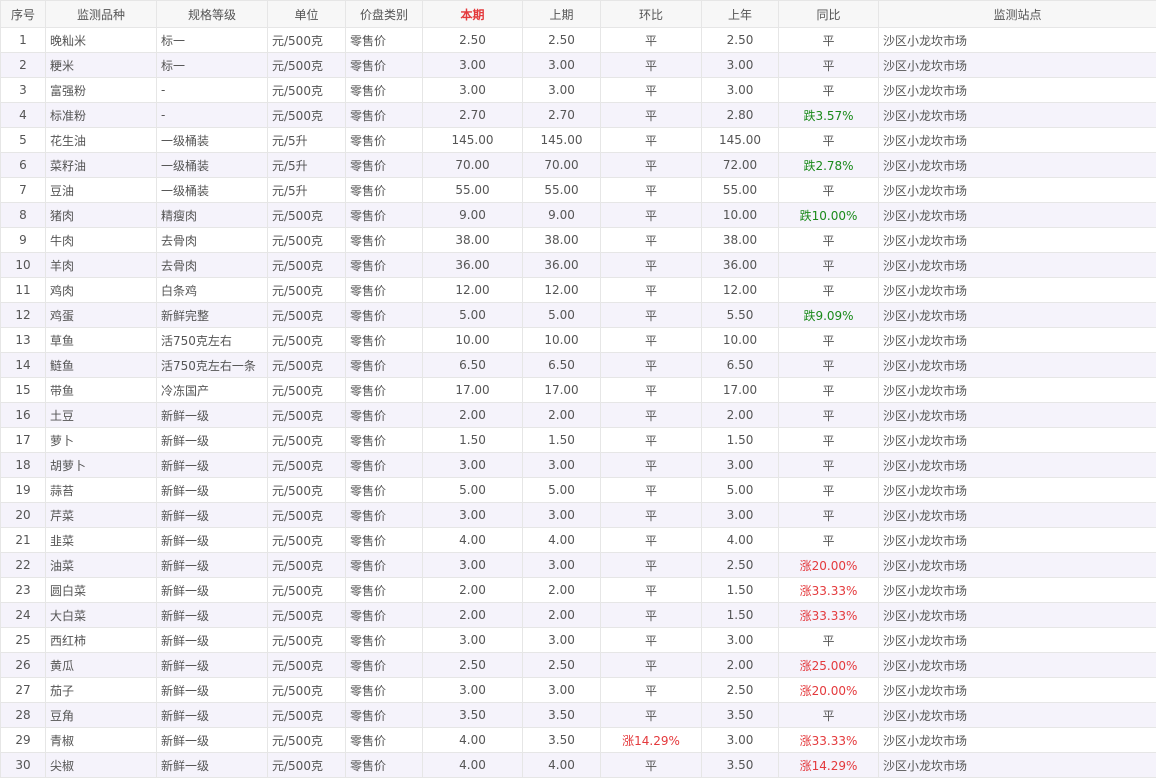 The image size is (1156, 778). I want to click on cell-previous: 3.00, so click(561, 515).